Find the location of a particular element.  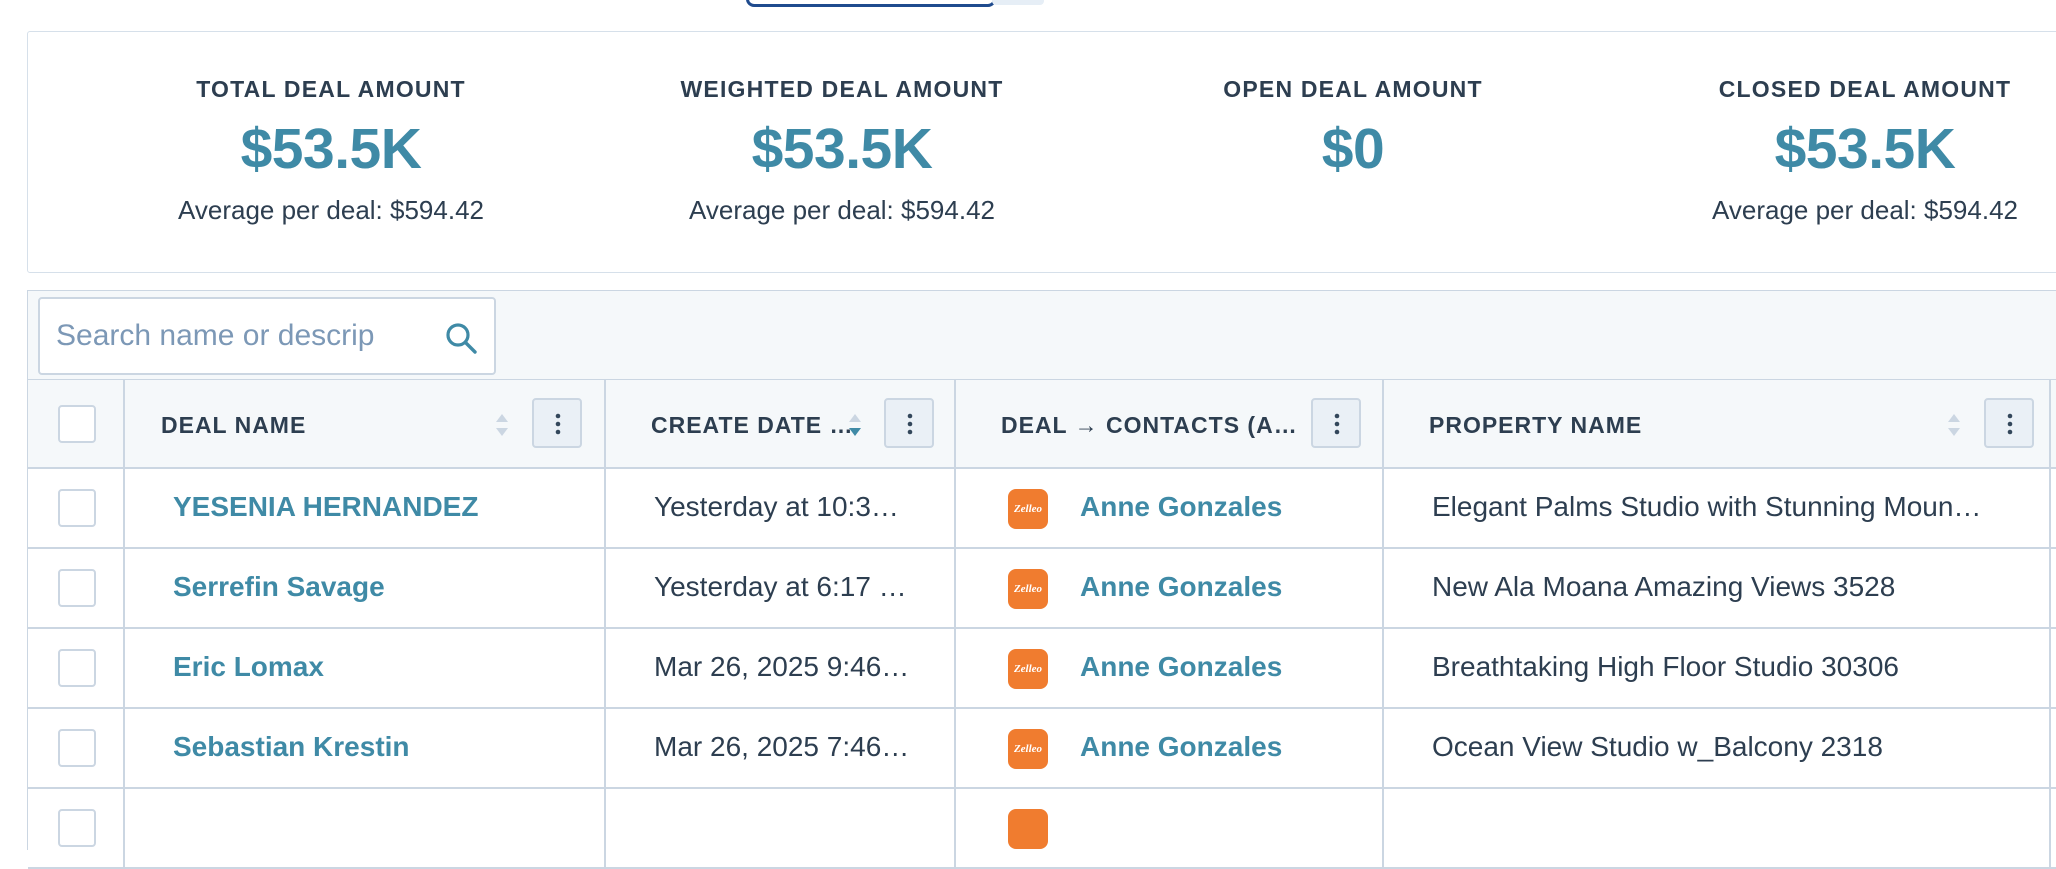

deal-name-cell: YESENIA HERNANDEZ is located at coordinates (365, 508).